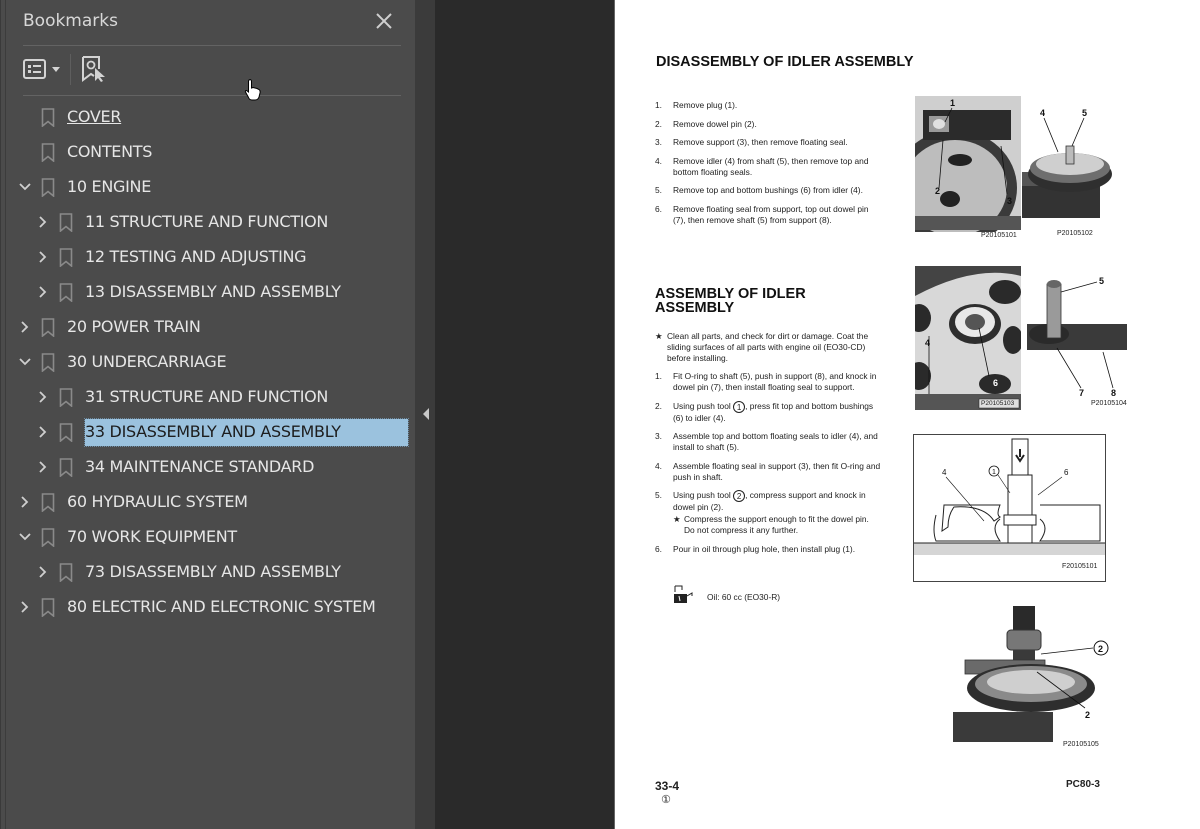  I want to click on bookmark-item: COVER, so click(208, 117).